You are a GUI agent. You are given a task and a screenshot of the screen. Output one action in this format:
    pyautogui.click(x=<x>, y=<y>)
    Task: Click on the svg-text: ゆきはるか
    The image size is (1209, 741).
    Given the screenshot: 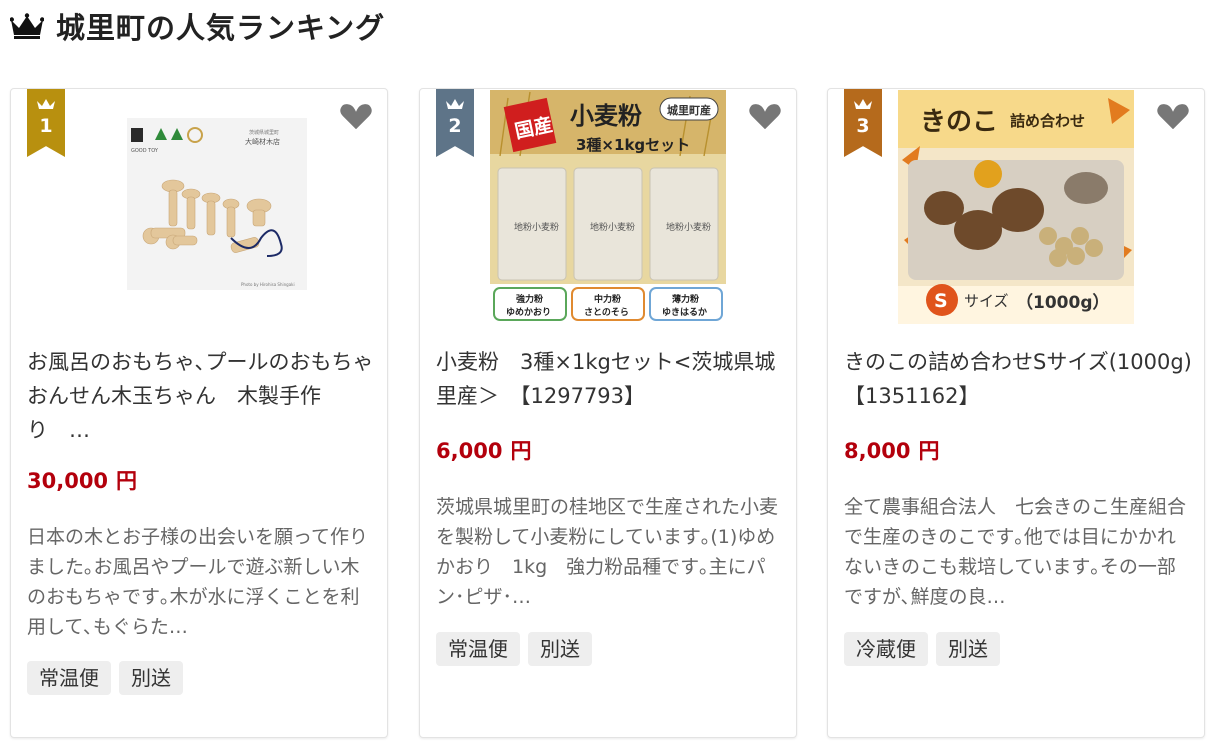 What is the action you would take?
    pyautogui.click(x=684, y=312)
    